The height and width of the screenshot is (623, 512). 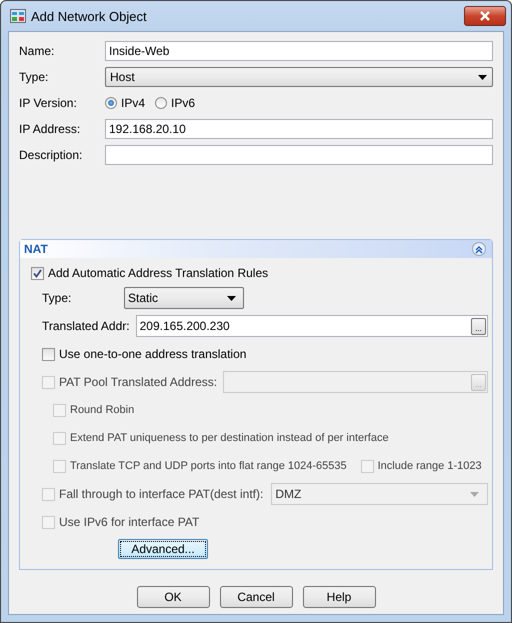 I want to click on text-field: Inside-Web, so click(x=299, y=51).